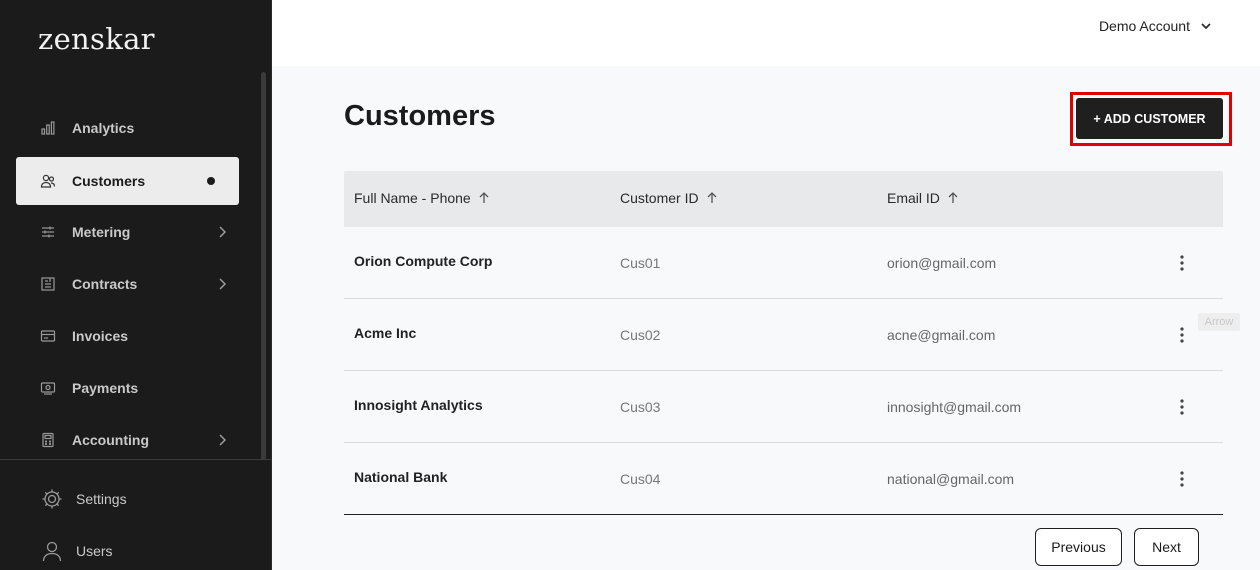 This screenshot has width=1260, height=570. I want to click on sidebar-item-label: Metering, so click(101, 232).